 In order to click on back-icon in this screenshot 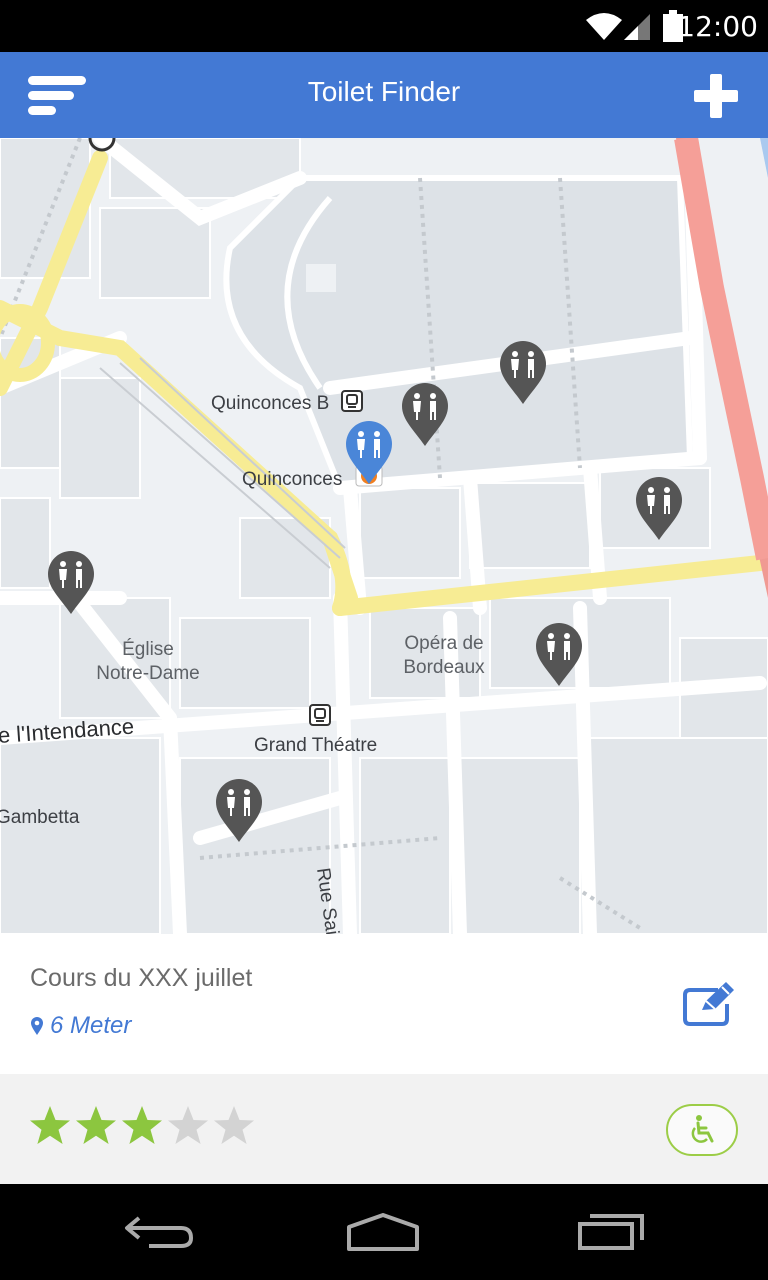, I will do `click(159, 1232)`.